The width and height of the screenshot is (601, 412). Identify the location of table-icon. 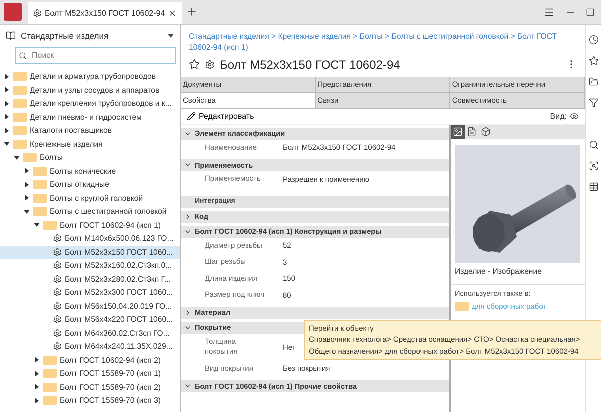
(593, 187).